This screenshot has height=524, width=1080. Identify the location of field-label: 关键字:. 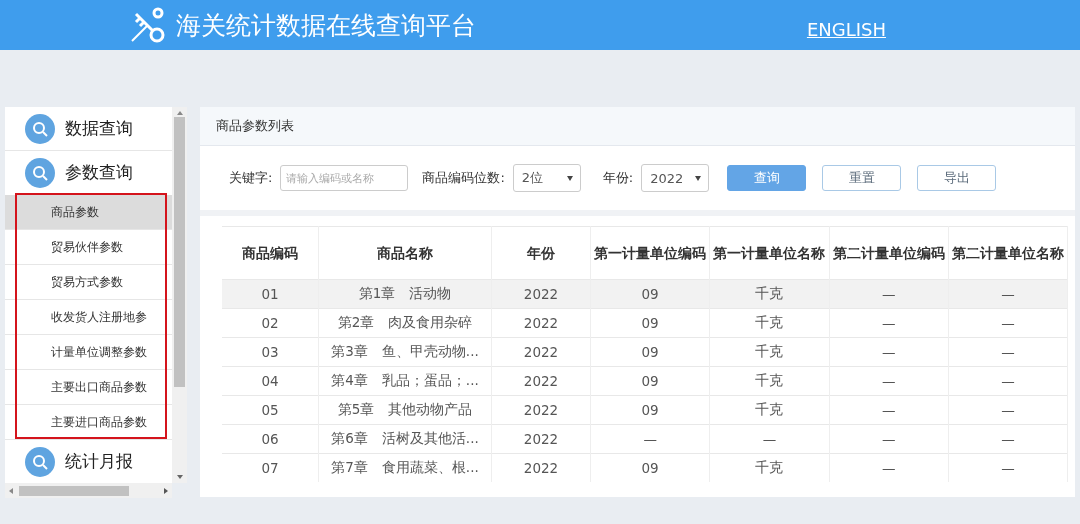
(251, 178).